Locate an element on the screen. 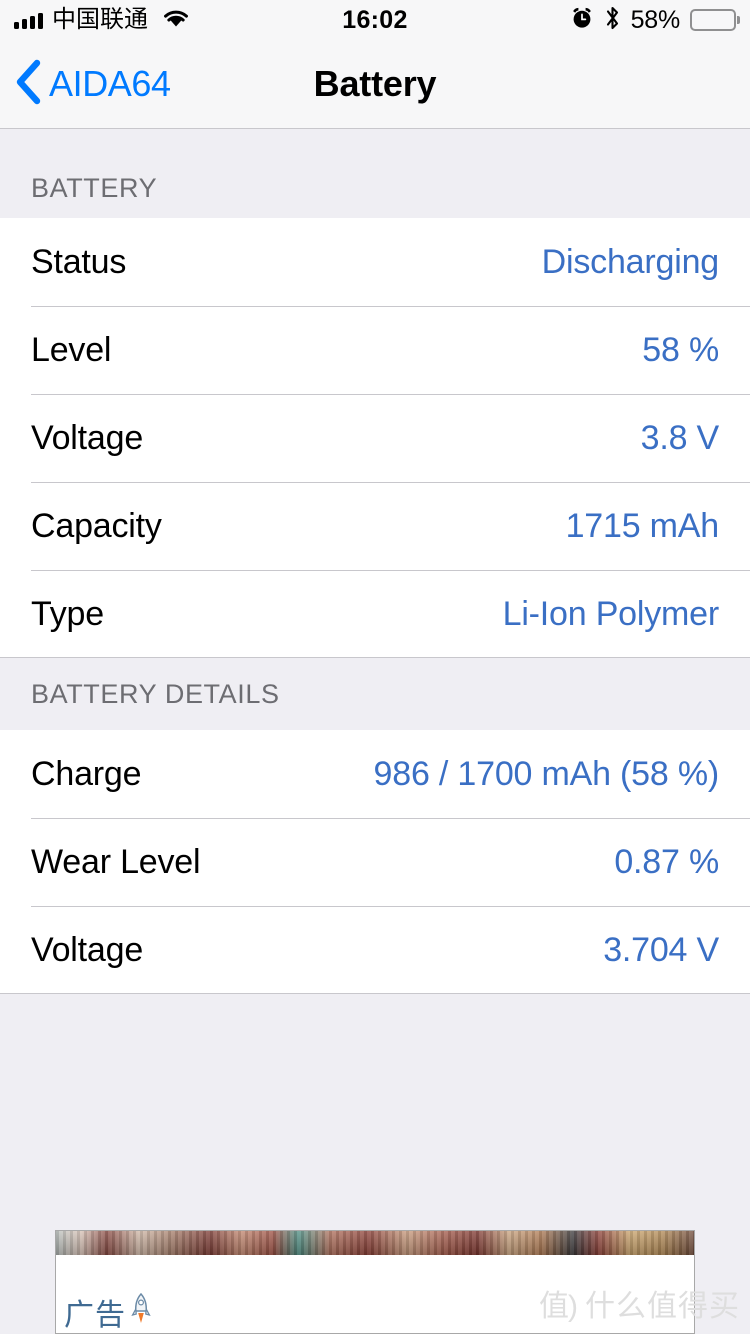 This screenshot has height=1334, width=750. row-value: 0.87 % is located at coordinates (666, 861).